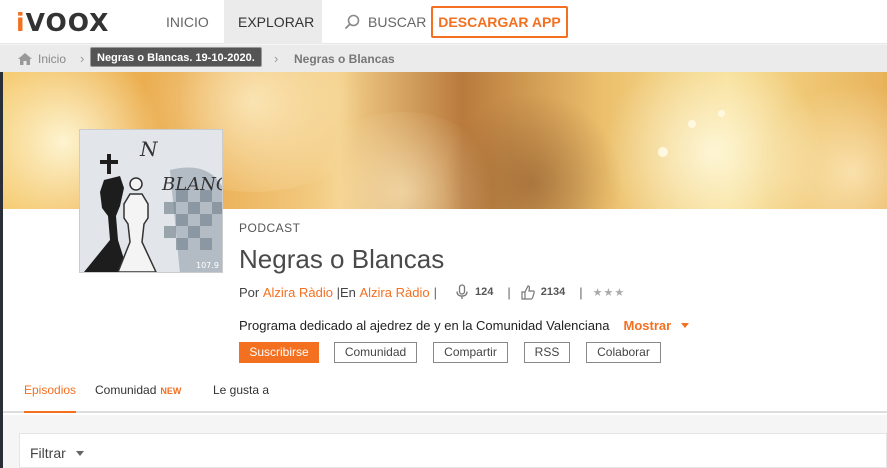 This screenshot has width=887, height=468. I want to click on channel-link: Alzira Ràdio, so click(394, 292).